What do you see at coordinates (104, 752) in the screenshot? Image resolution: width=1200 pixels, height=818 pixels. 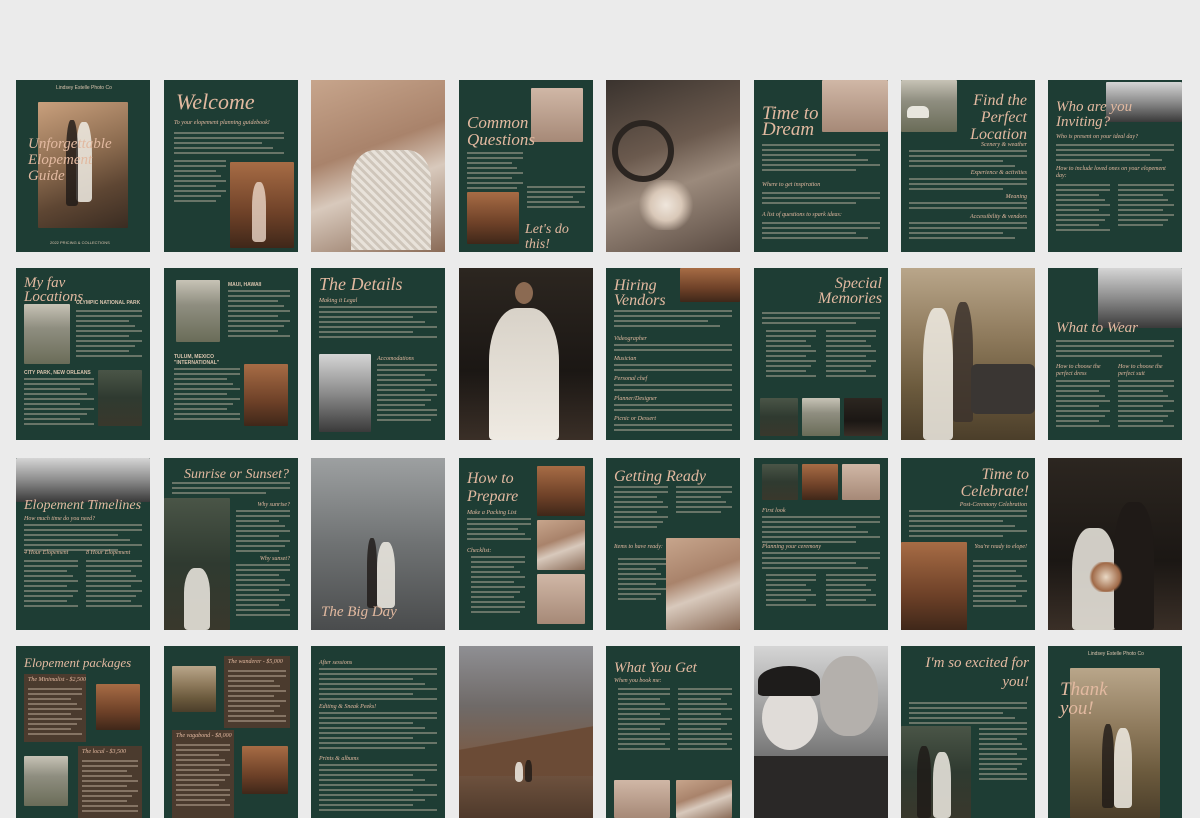 I see `package-2-title: The local - $3,500` at bounding box center [104, 752].